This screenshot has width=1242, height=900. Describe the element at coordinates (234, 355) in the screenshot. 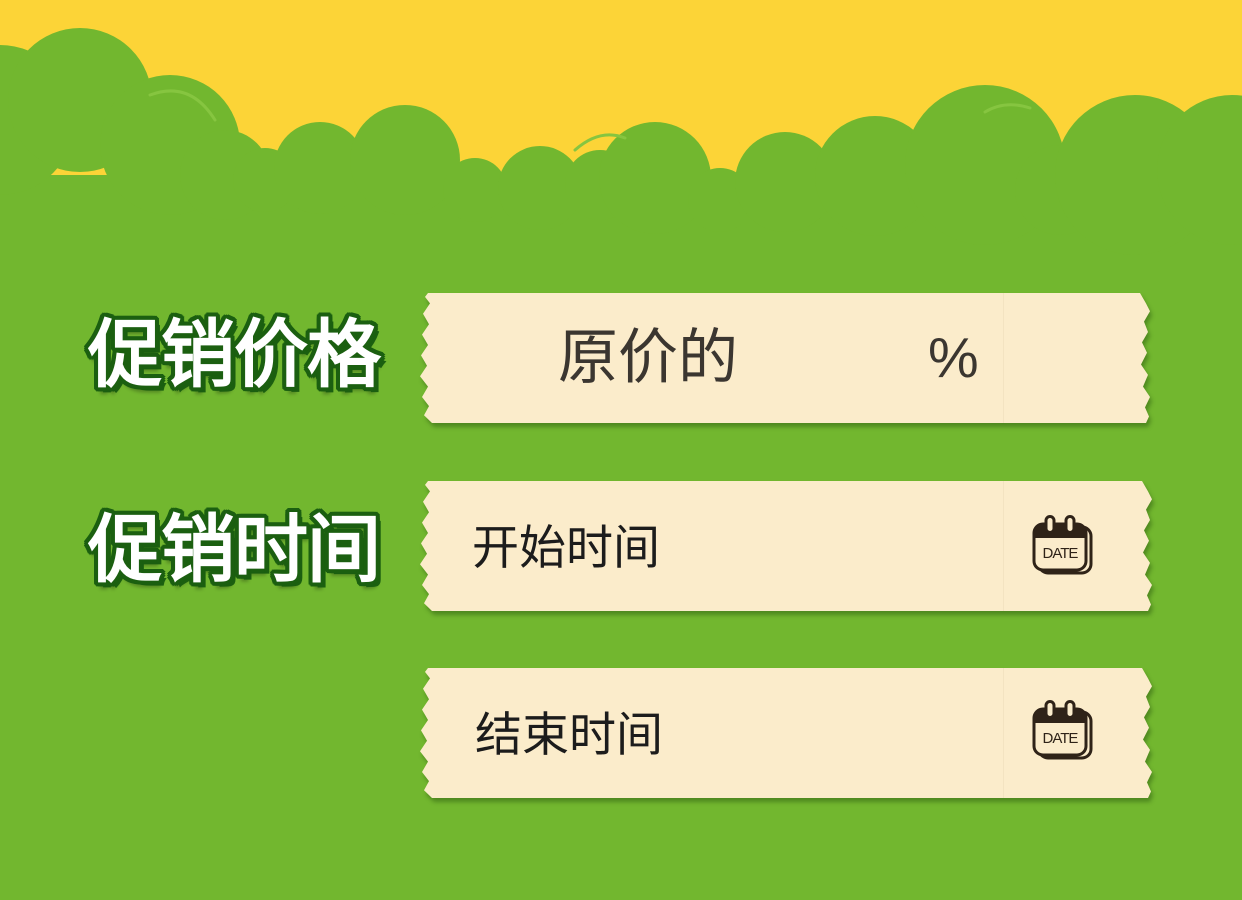

I see `promotion-price-label: 促销价格` at that location.